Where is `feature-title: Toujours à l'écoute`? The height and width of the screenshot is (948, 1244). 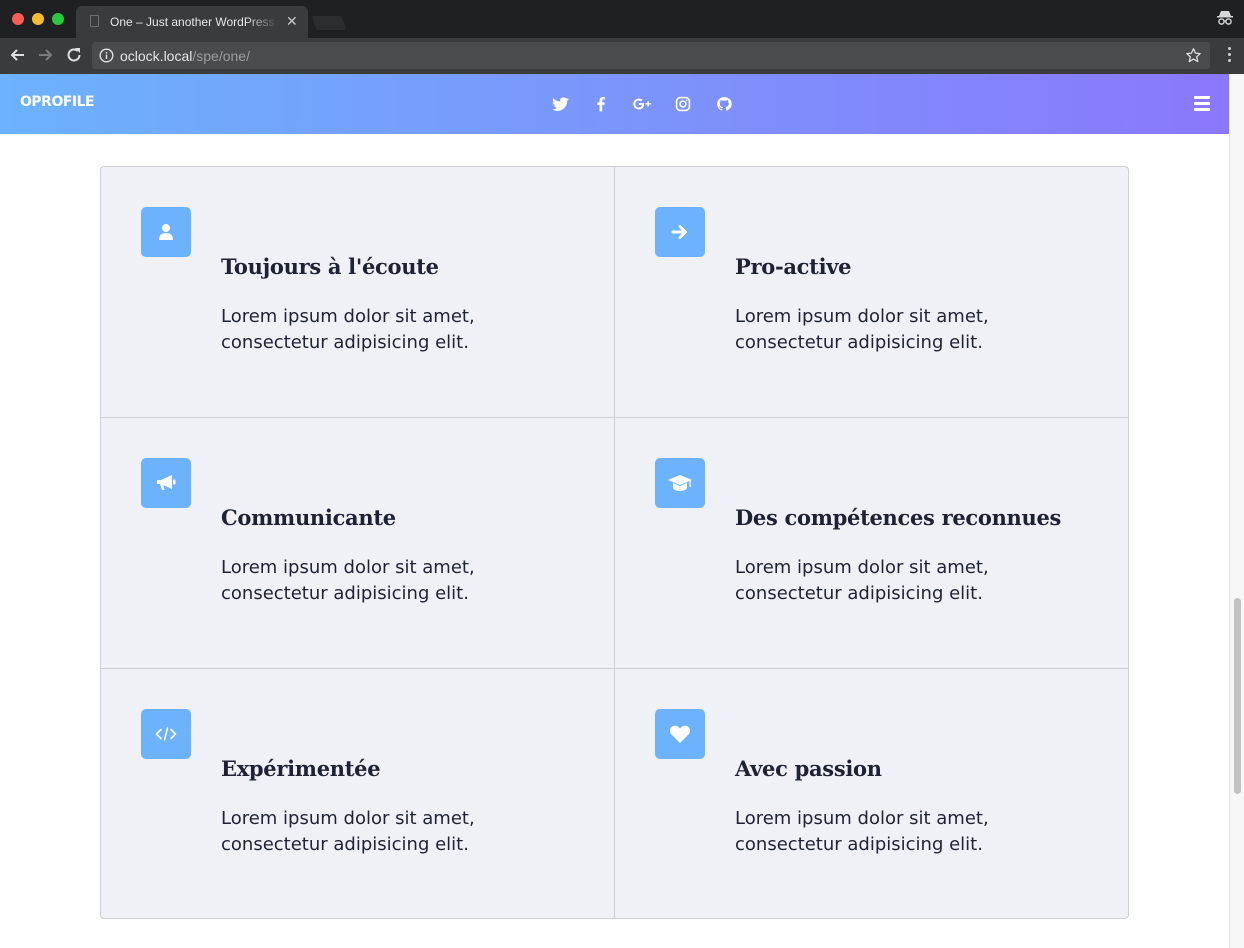
feature-title: Toujours à l'écoute is located at coordinates (330, 266).